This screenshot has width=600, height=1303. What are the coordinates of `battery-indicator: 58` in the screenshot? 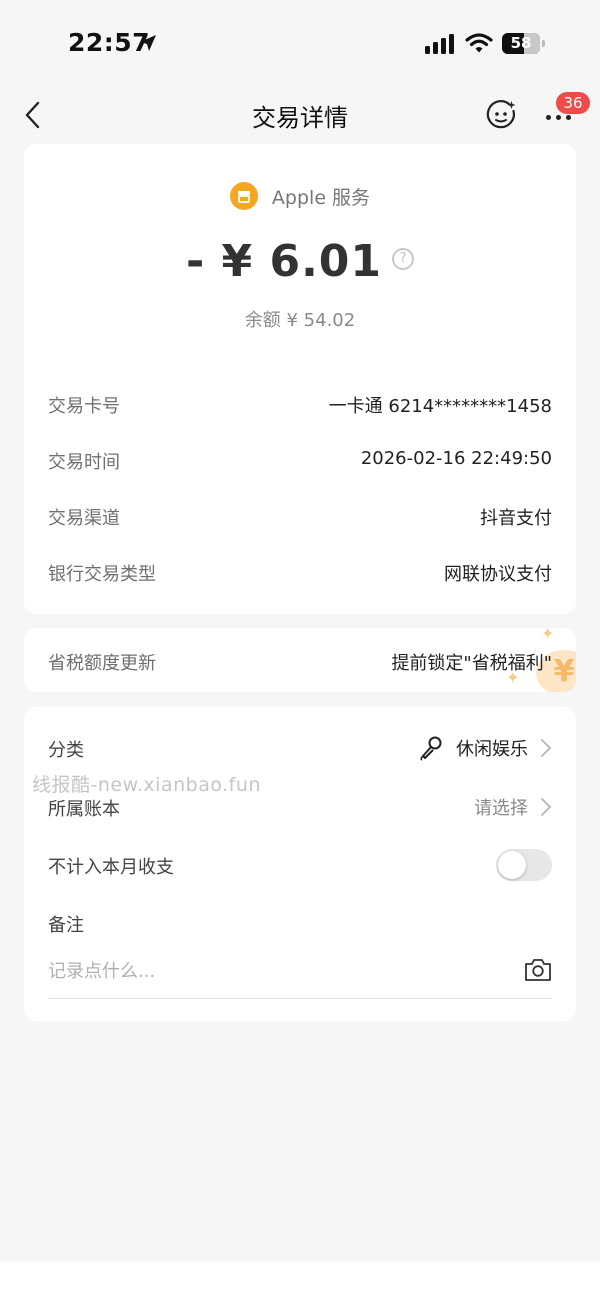 It's located at (524, 43).